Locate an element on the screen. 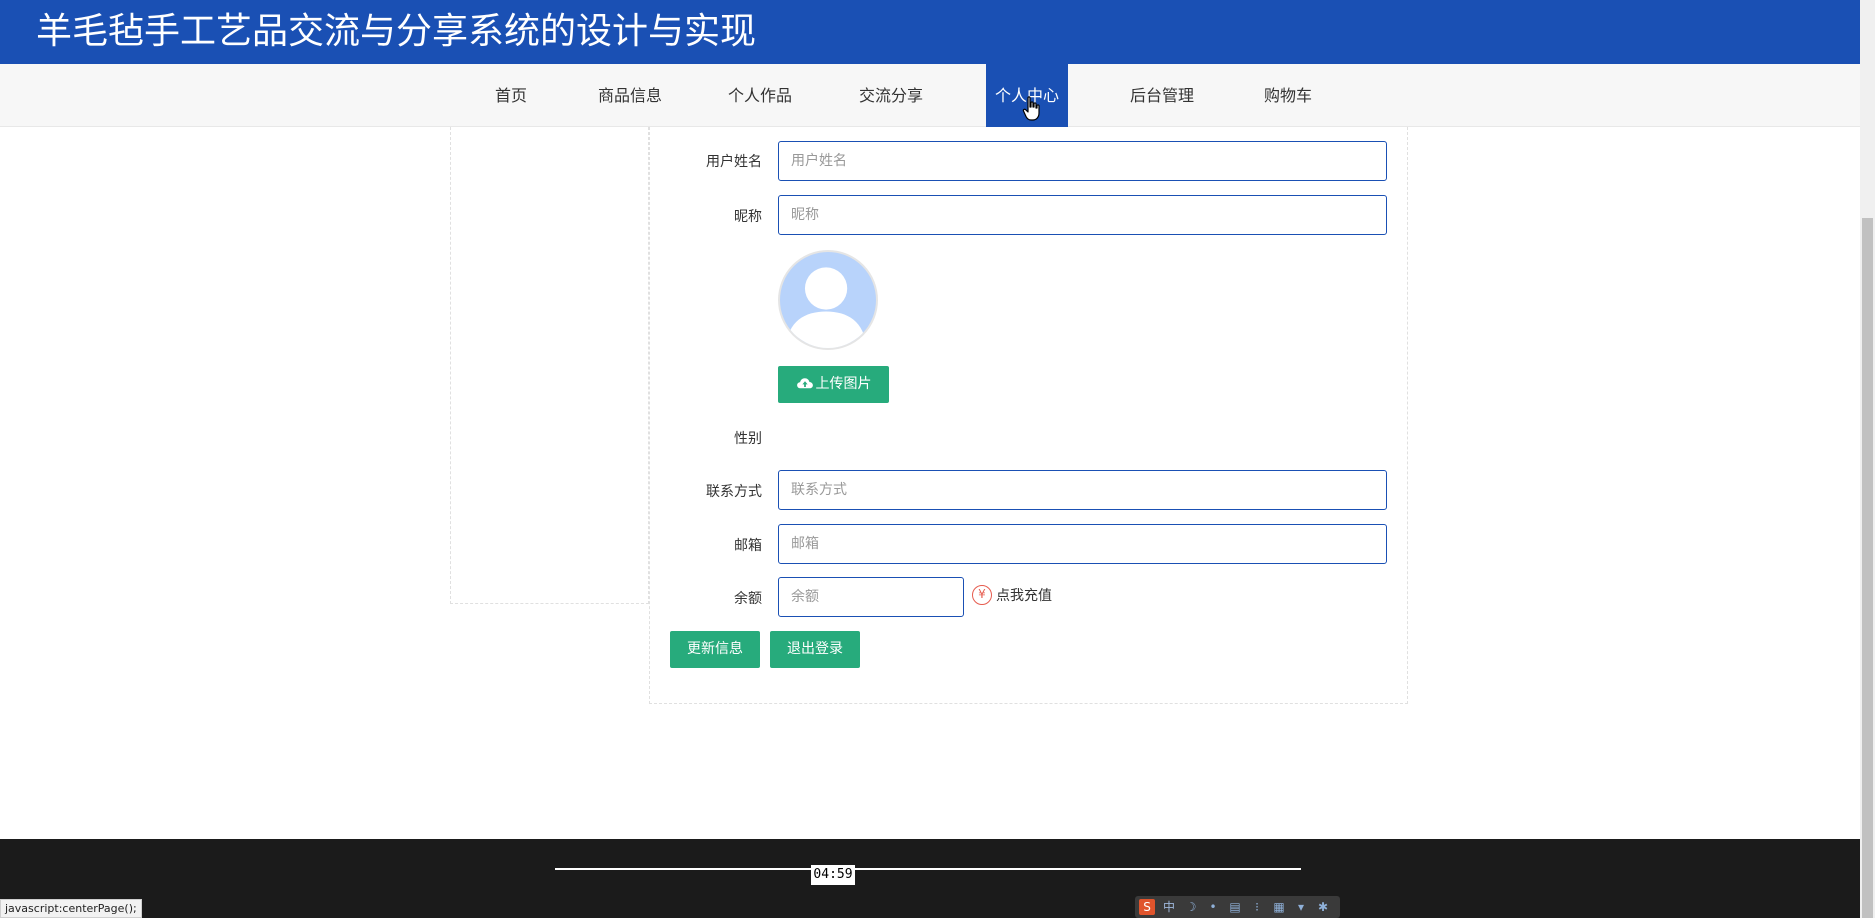  user-silhouette-icon is located at coordinates (826, 307).